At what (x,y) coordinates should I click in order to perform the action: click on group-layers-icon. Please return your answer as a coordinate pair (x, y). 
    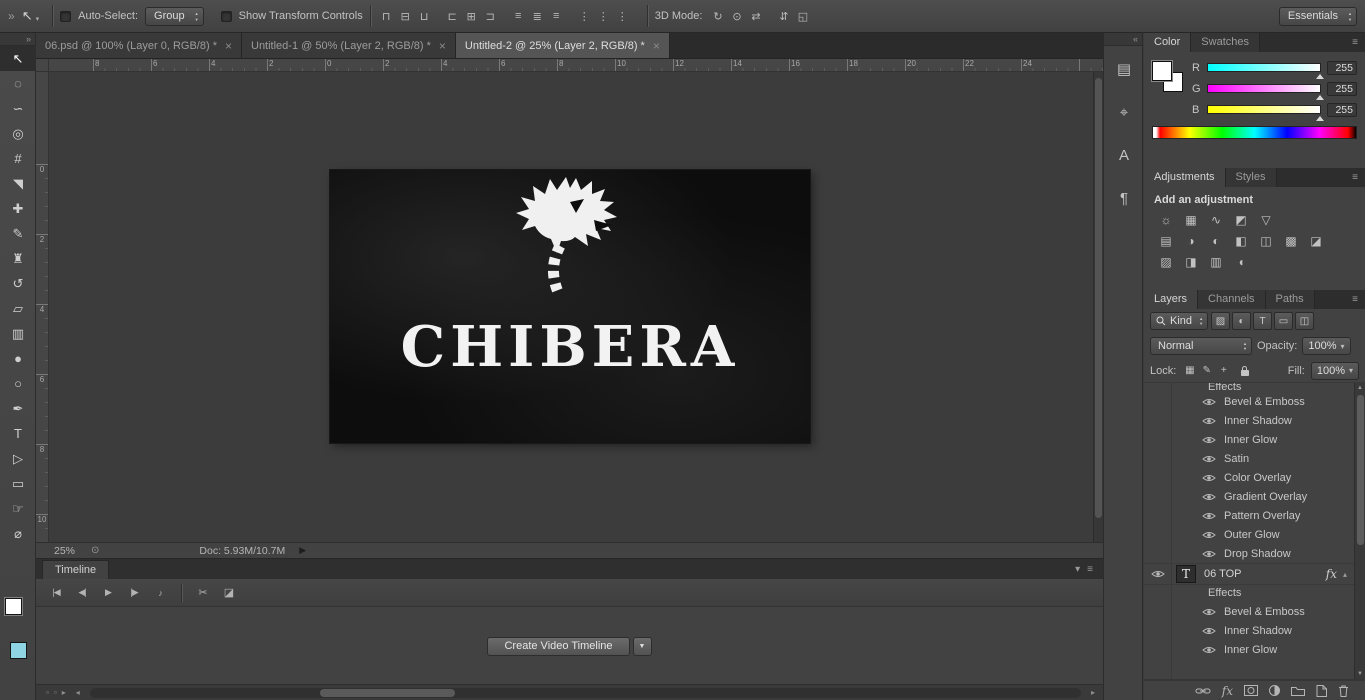
    Looking at the image, I should click on (1298, 691).